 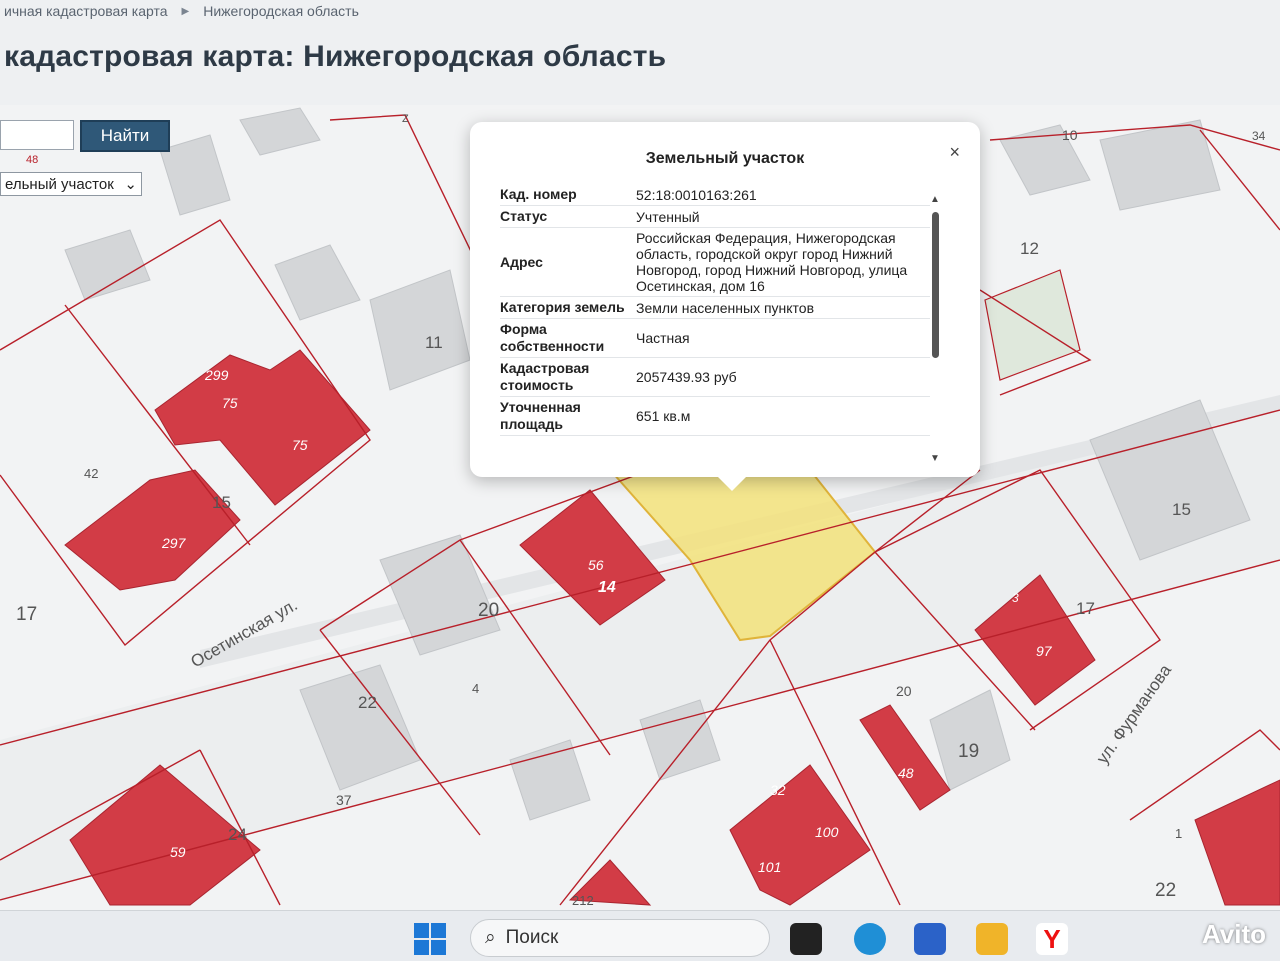 What do you see at coordinates (935, 199) in the screenshot?
I see `scroll-up-icon: ▲` at bounding box center [935, 199].